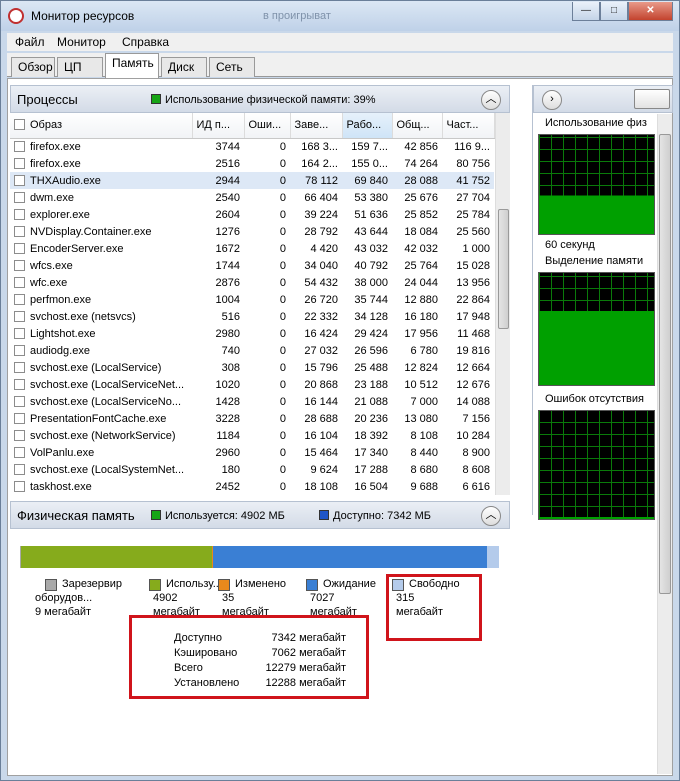 This screenshot has width=680, height=781. I want to click on background-window-text: в проигрыват, so click(297, 16).